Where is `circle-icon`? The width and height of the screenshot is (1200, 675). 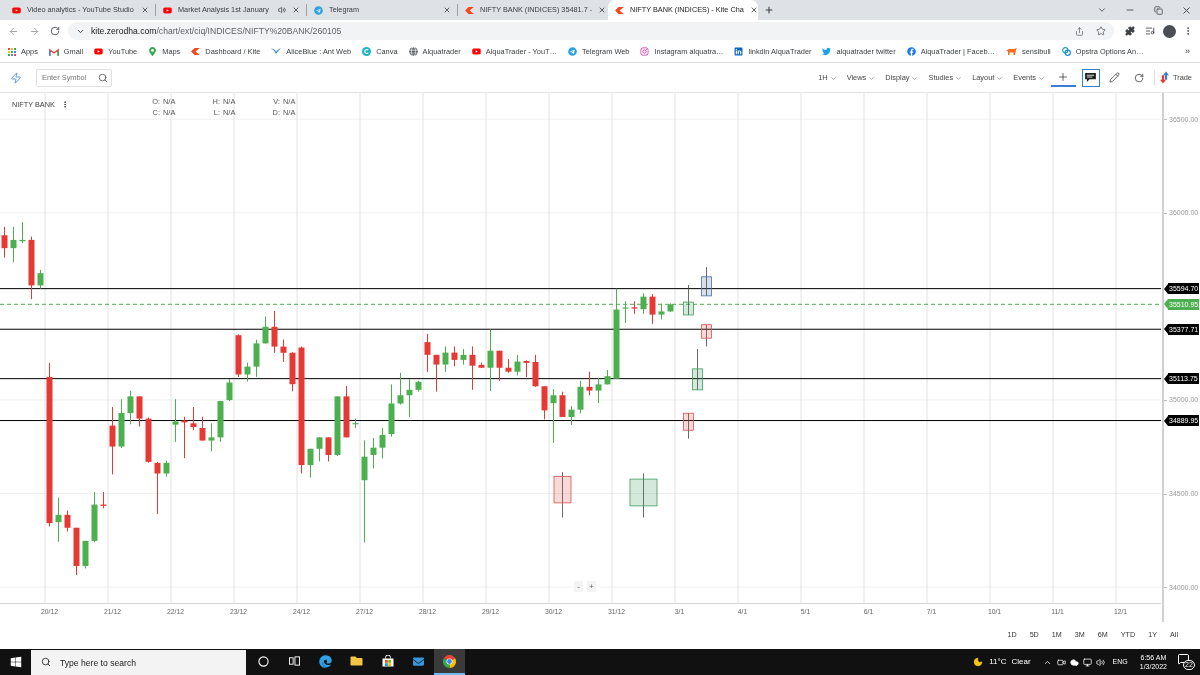
circle-icon is located at coordinates (263, 661).